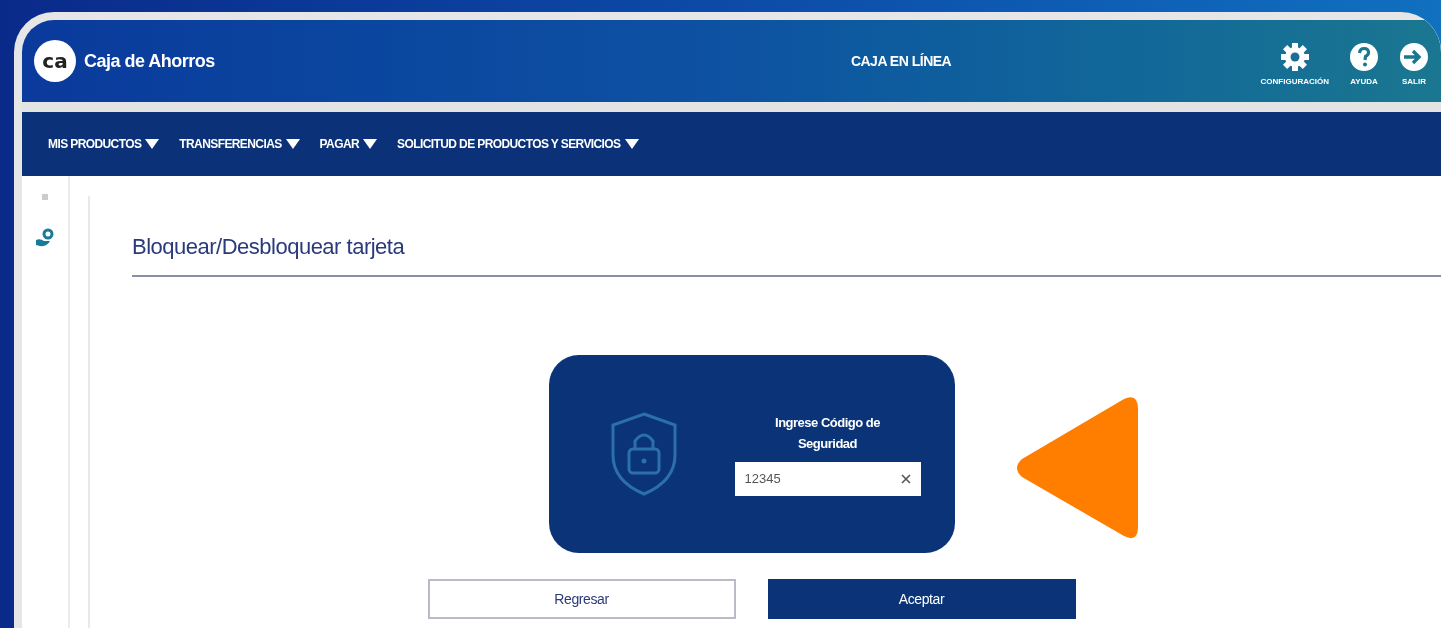  Describe the element at coordinates (348, 144) in the screenshot. I see `nav-menu-item: PAGAR` at that location.